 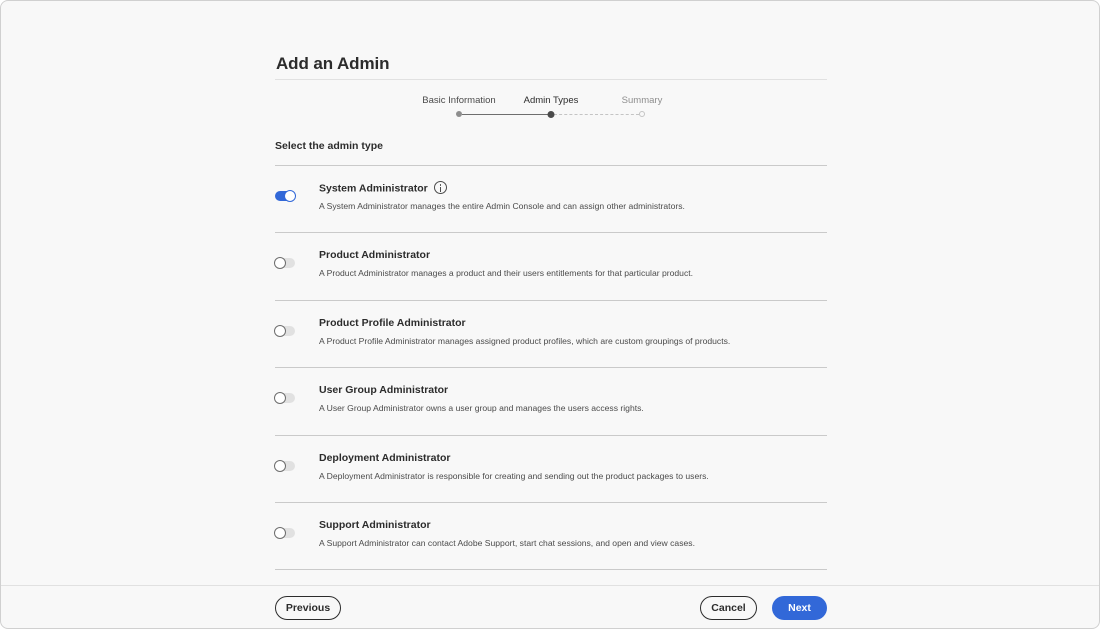 I want to click on admin-type-name: Product Profile Administrator, so click(x=392, y=322).